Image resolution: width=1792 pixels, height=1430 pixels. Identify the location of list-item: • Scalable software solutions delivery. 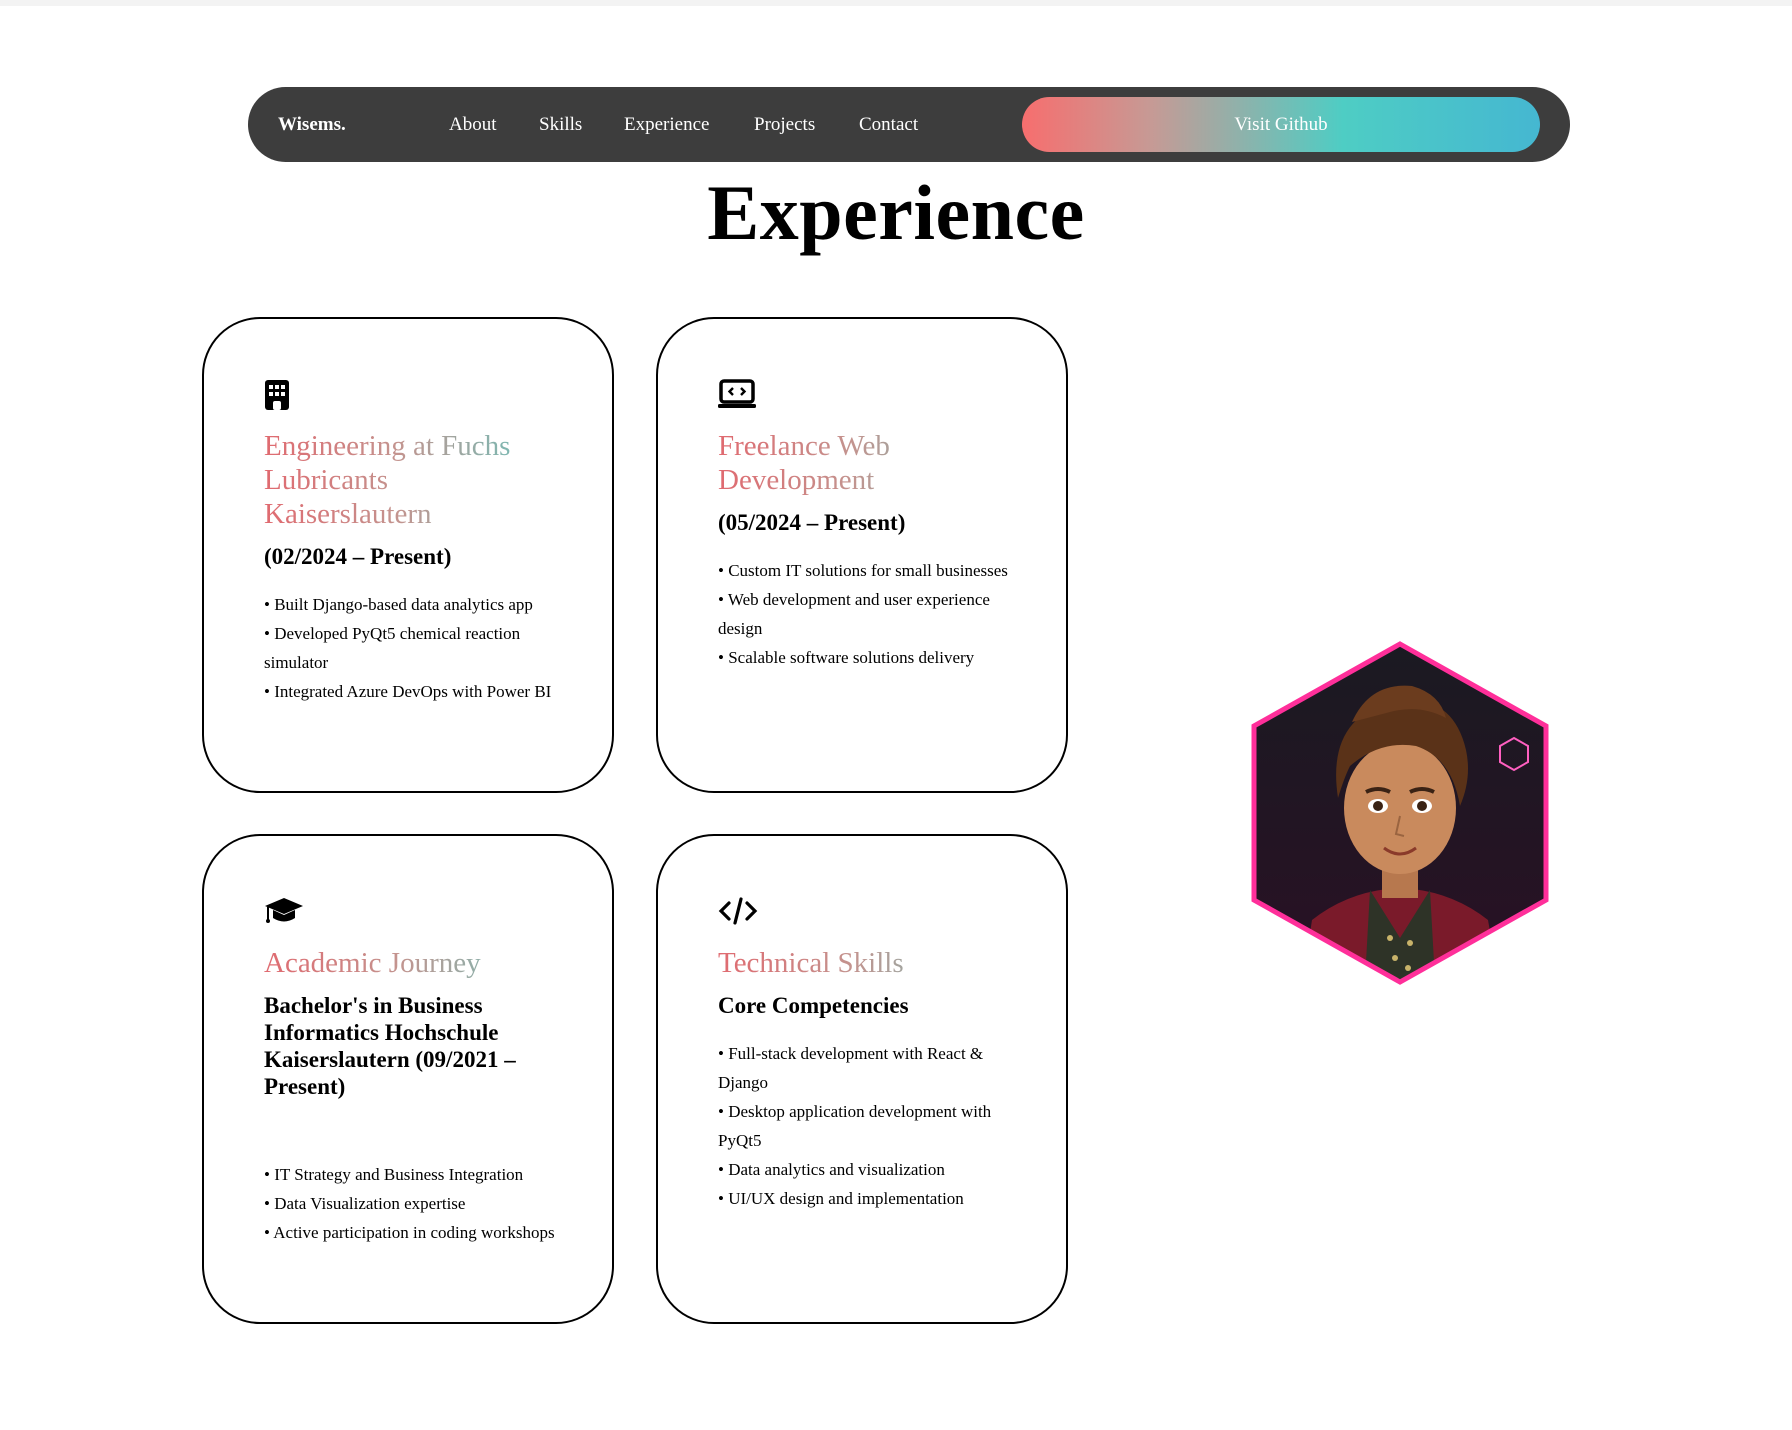
(846, 657).